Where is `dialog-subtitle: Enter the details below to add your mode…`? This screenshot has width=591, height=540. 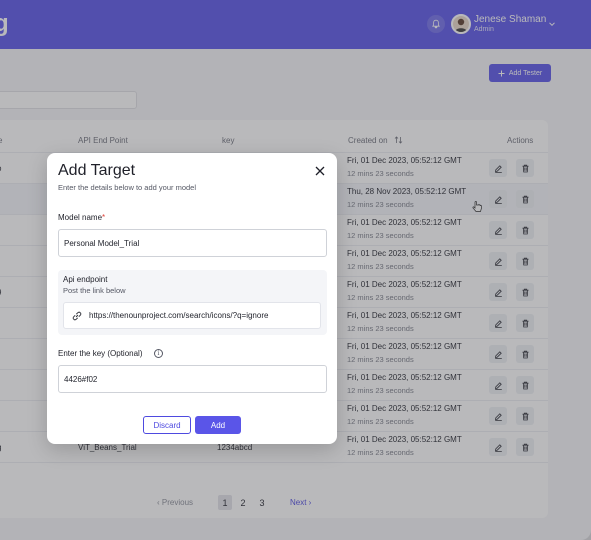 dialog-subtitle: Enter the details below to add your mode… is located at coordinates (127, 187).